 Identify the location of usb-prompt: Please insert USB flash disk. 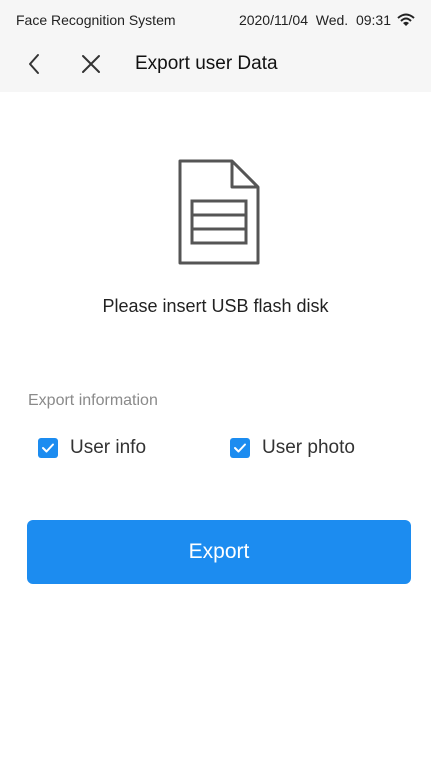
(215, 306).